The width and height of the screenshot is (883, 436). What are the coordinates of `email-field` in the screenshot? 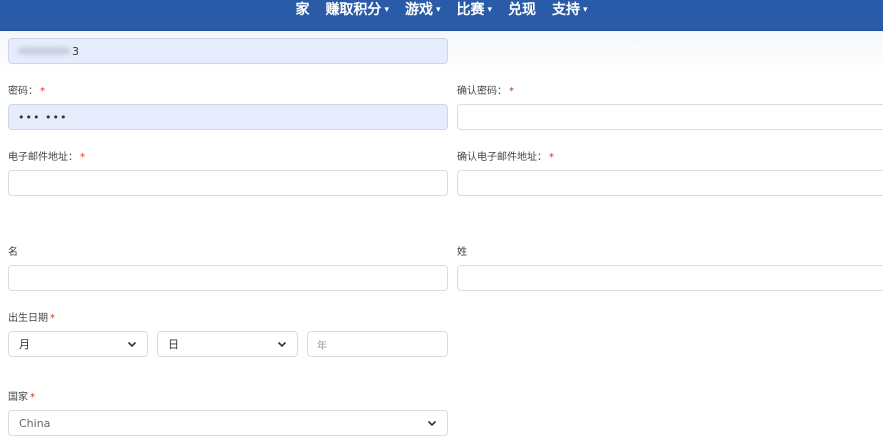 It's located at (228, 183).